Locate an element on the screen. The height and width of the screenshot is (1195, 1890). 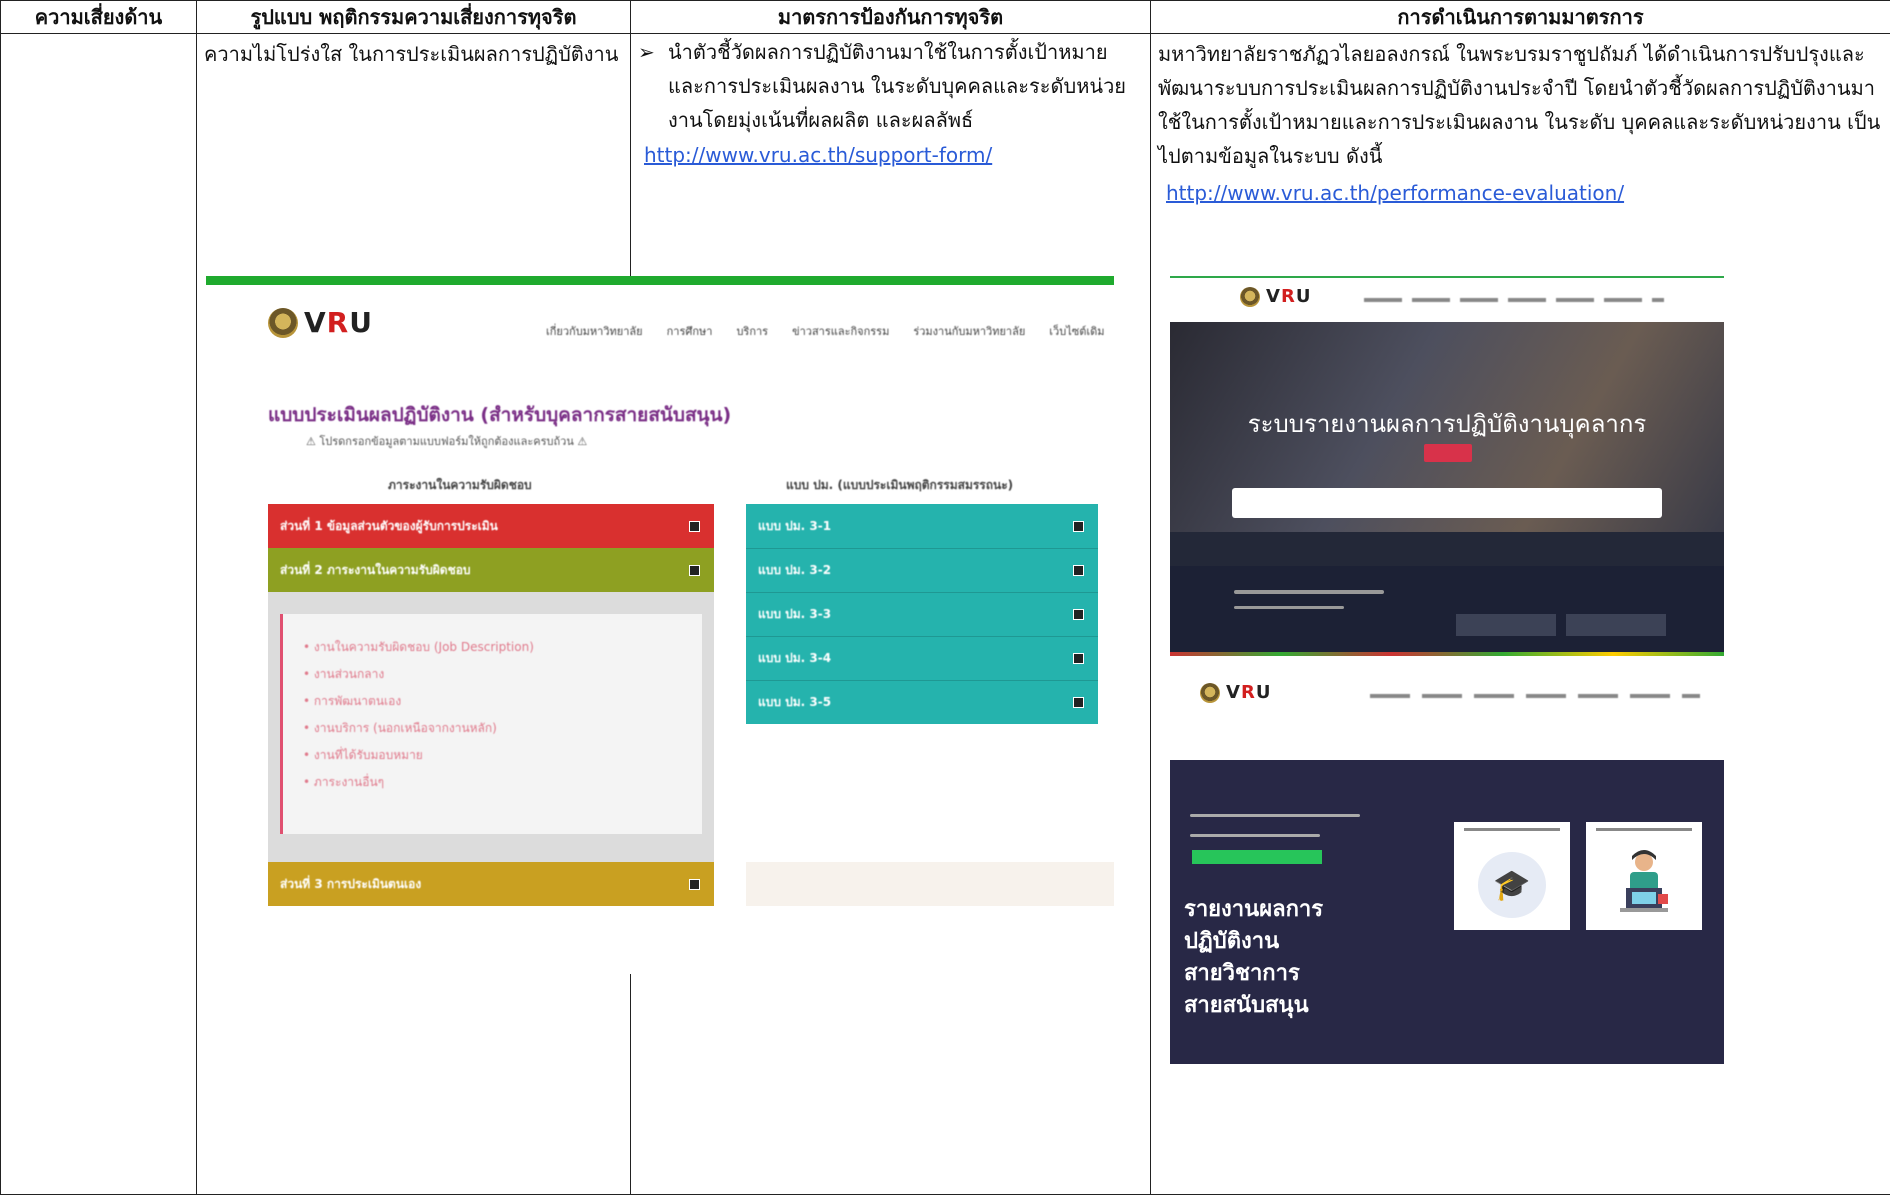
color-stripe is located at coordinates (1447, 654).